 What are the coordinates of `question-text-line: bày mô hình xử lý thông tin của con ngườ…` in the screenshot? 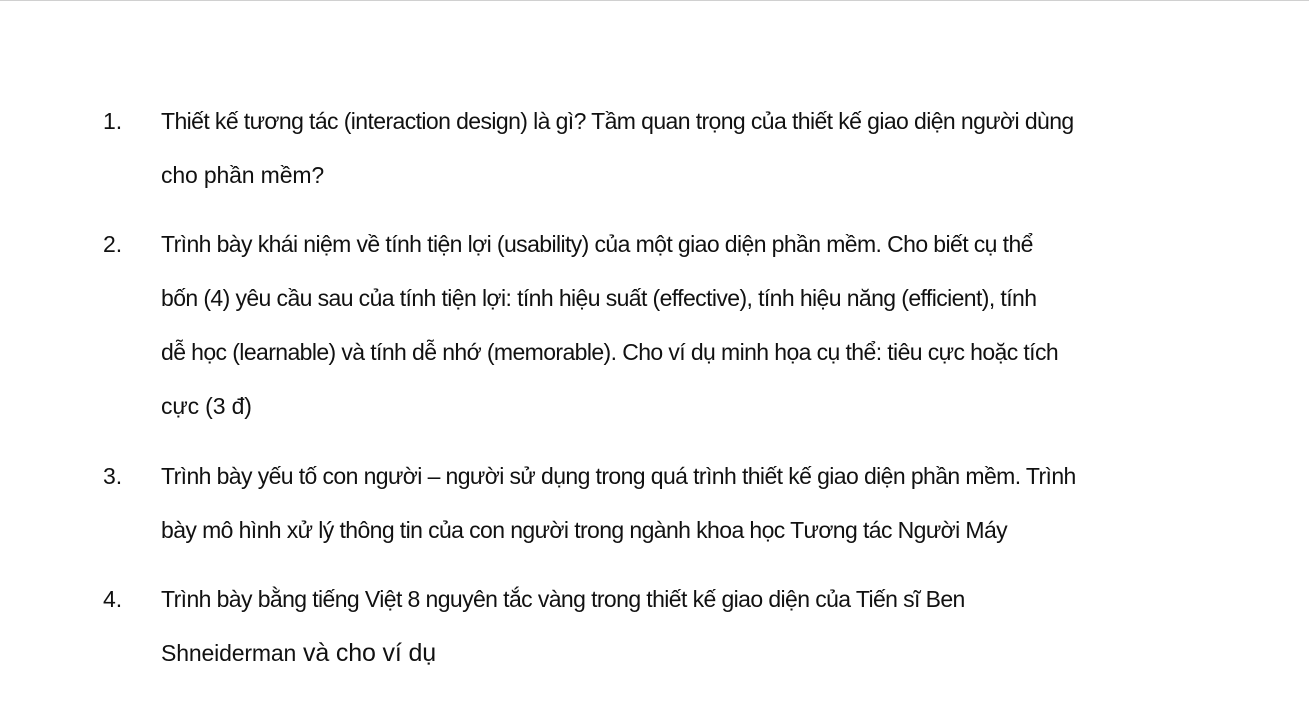 It's located at (584, 530).